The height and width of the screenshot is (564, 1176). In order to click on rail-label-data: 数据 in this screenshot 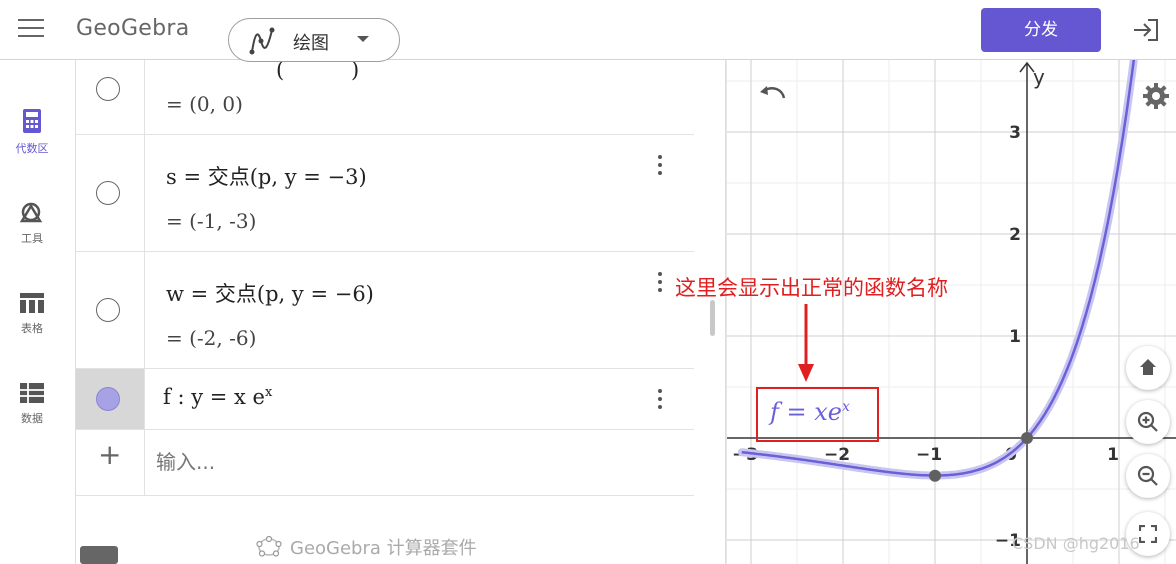, I will do `click(32, 418)`.